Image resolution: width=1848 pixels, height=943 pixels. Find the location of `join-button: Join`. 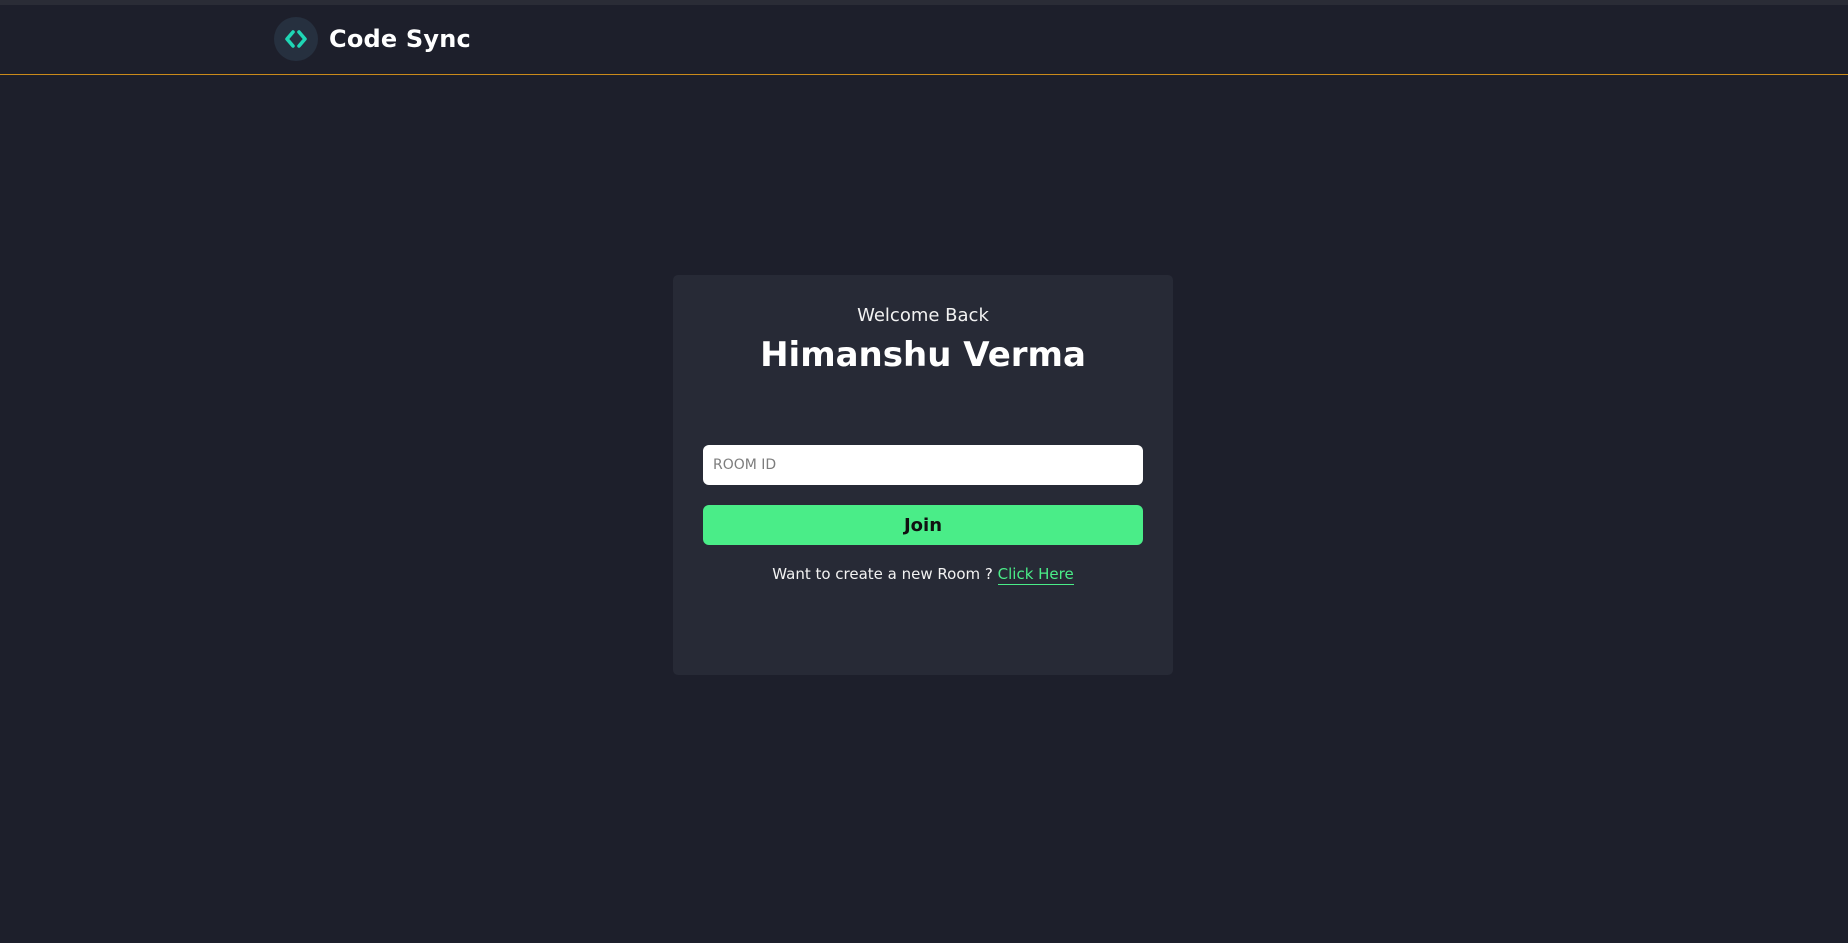

join-button: Join is located at coordinates (923, 525).